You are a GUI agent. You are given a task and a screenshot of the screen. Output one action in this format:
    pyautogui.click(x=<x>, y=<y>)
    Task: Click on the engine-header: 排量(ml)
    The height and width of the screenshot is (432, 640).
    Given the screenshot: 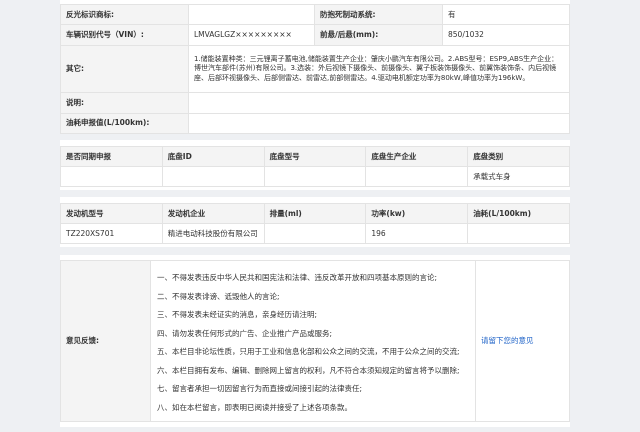 What is the action you would take?
    pyautogui.click(x=315, y=213)
    